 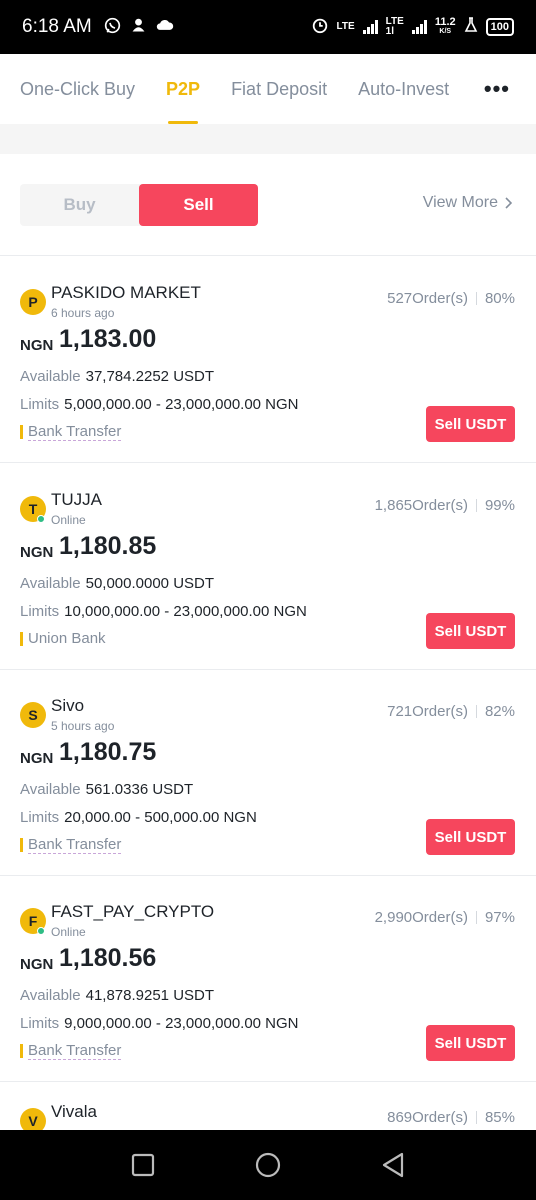 What do you see at coordinates (108, 958) in the screenshot?
I see `ad-price: 1,180.56` at bounding box center [108, 958].